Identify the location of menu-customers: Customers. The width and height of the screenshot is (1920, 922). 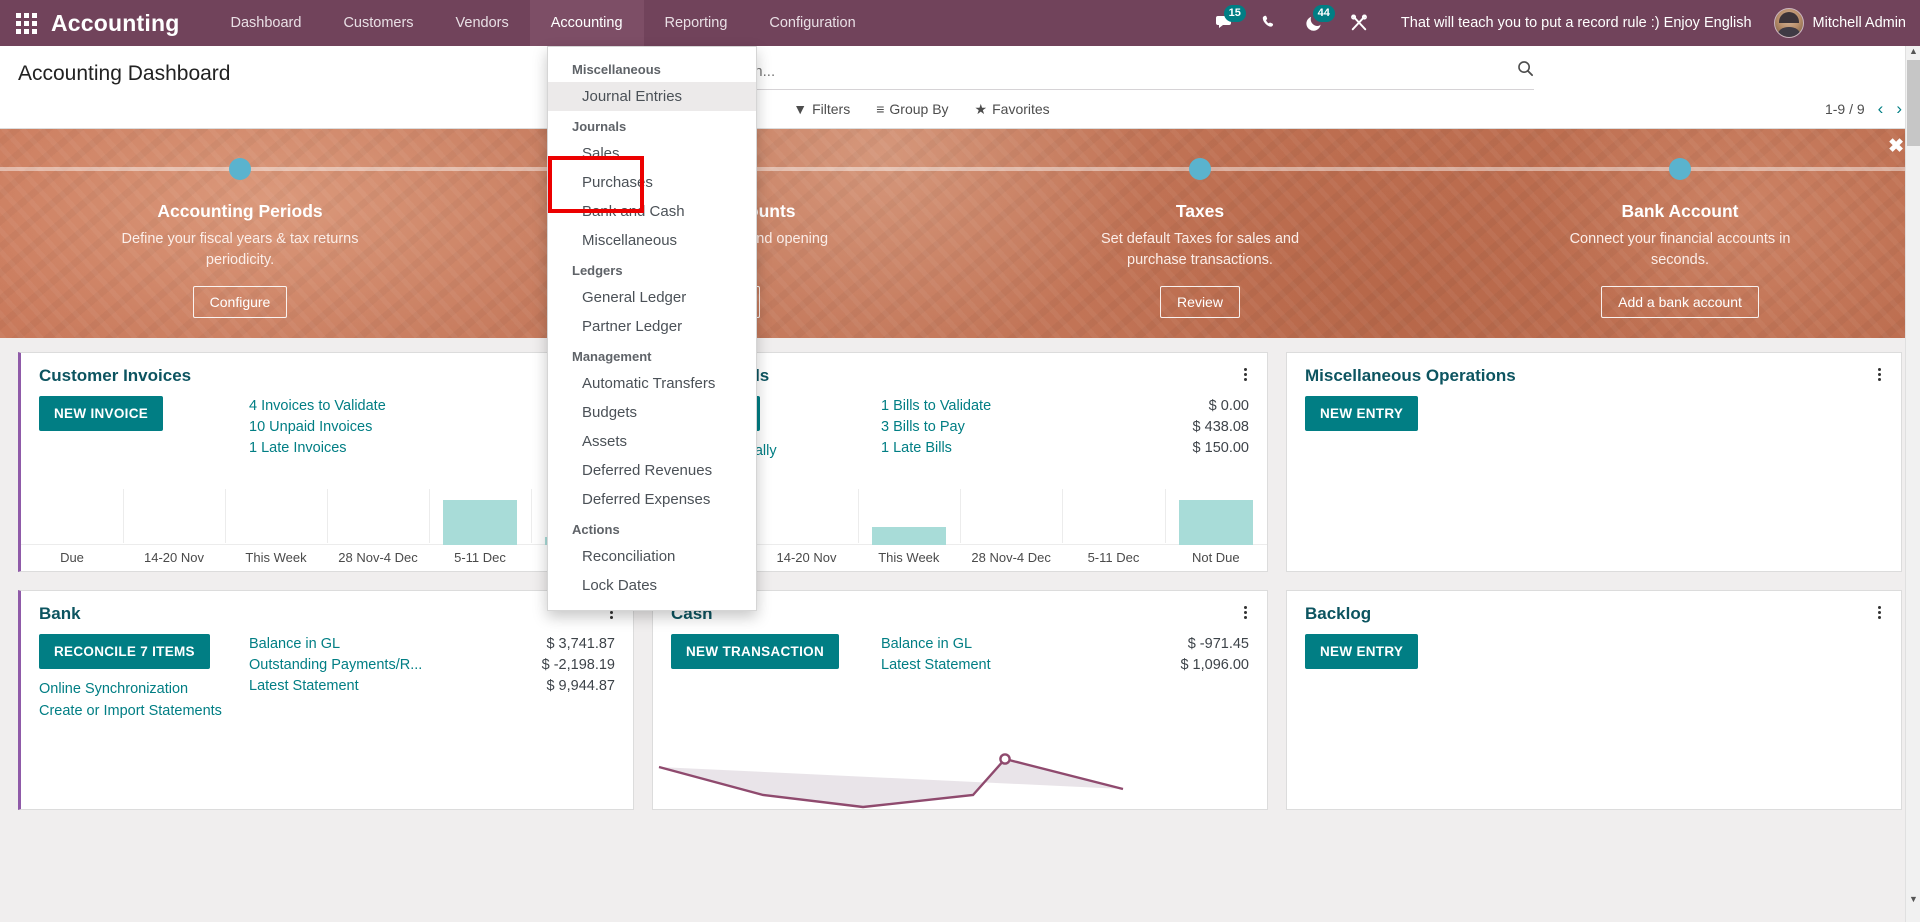
(378, 23).